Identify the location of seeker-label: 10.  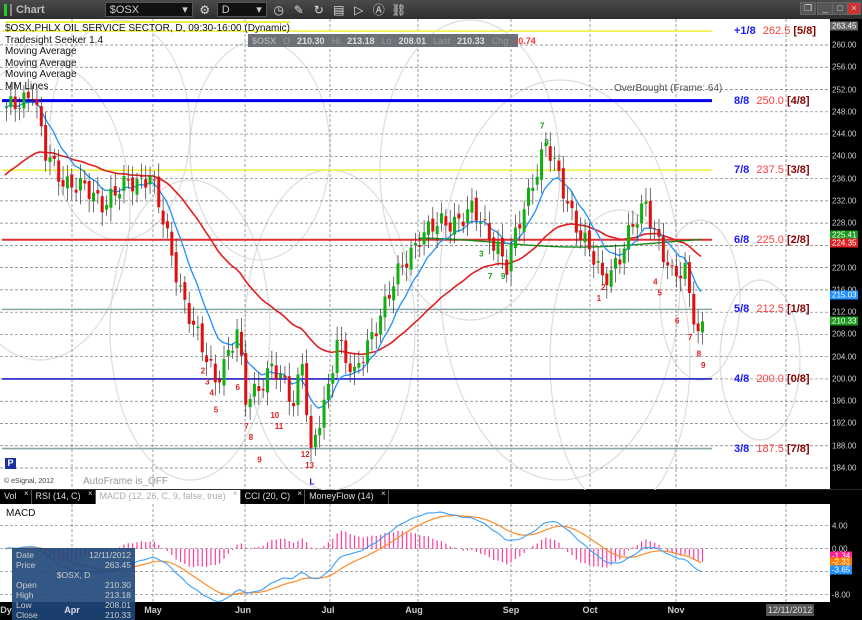
(274, 415).